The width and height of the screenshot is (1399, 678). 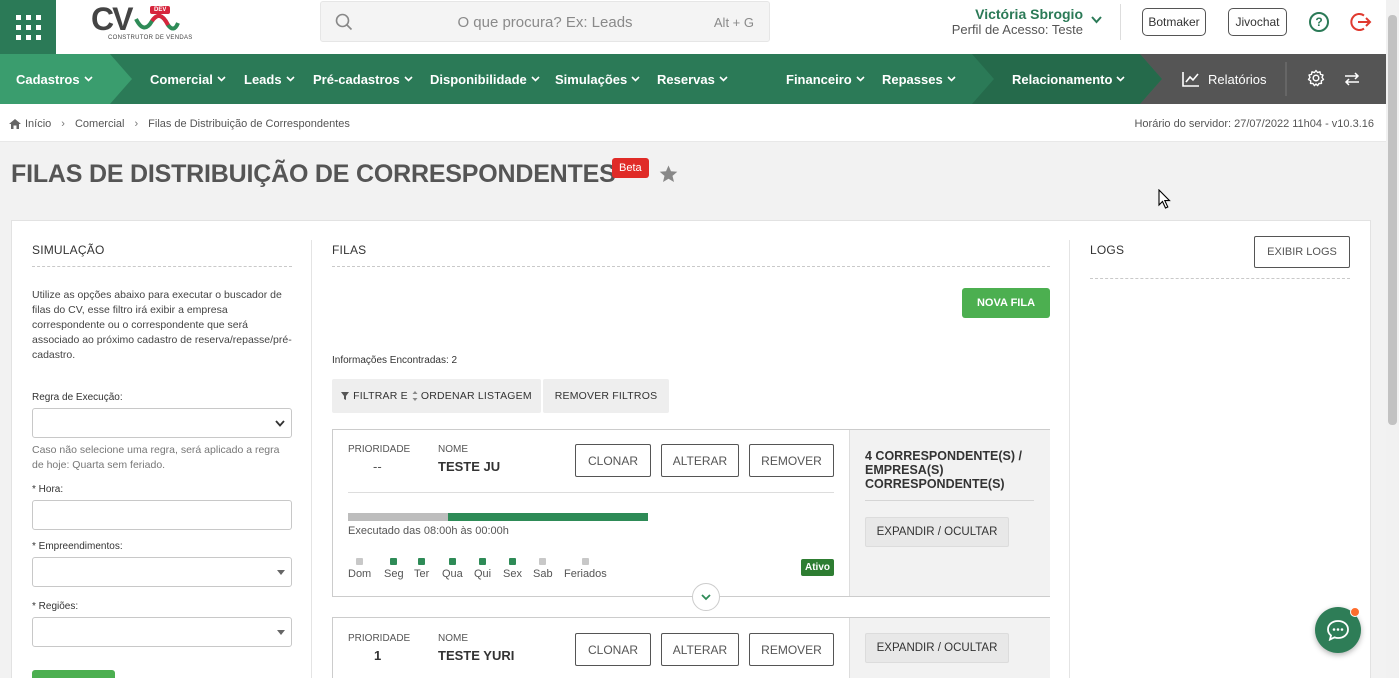 What do you see at coordinates (38, 124) in the screenshot?
I see `breadcrumb-home: Início` at bounding box center [38, 124].